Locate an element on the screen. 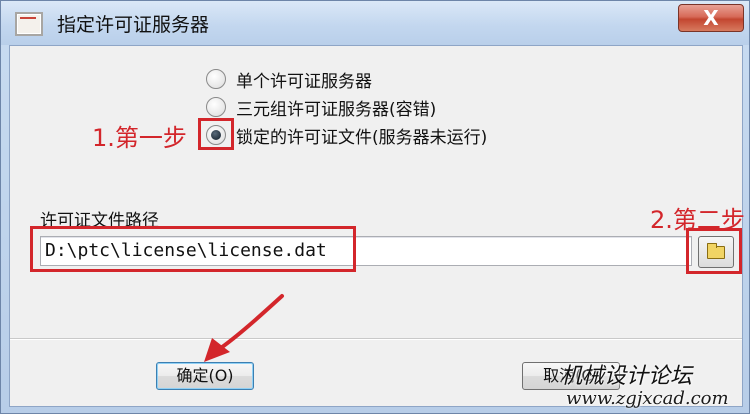 The height and width of the screenshot is (414, 750). option-label: 单个许可证服务器 is located at coordinates (304, 81).